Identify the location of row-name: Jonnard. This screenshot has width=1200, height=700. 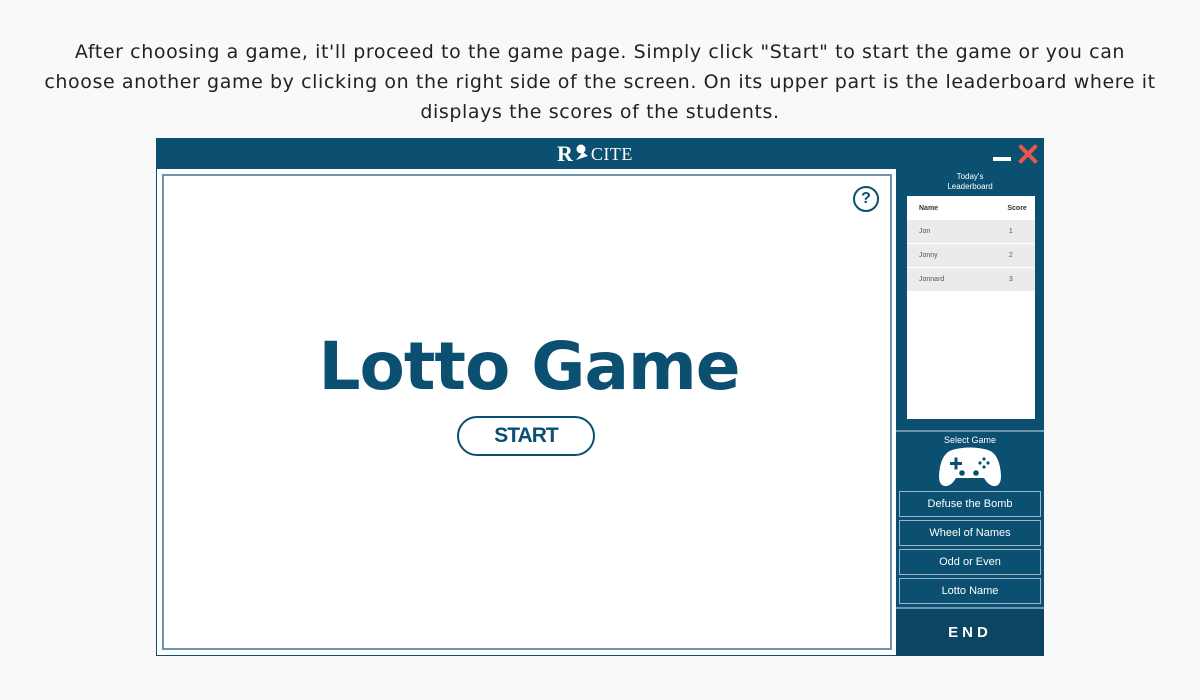
(932, 279).